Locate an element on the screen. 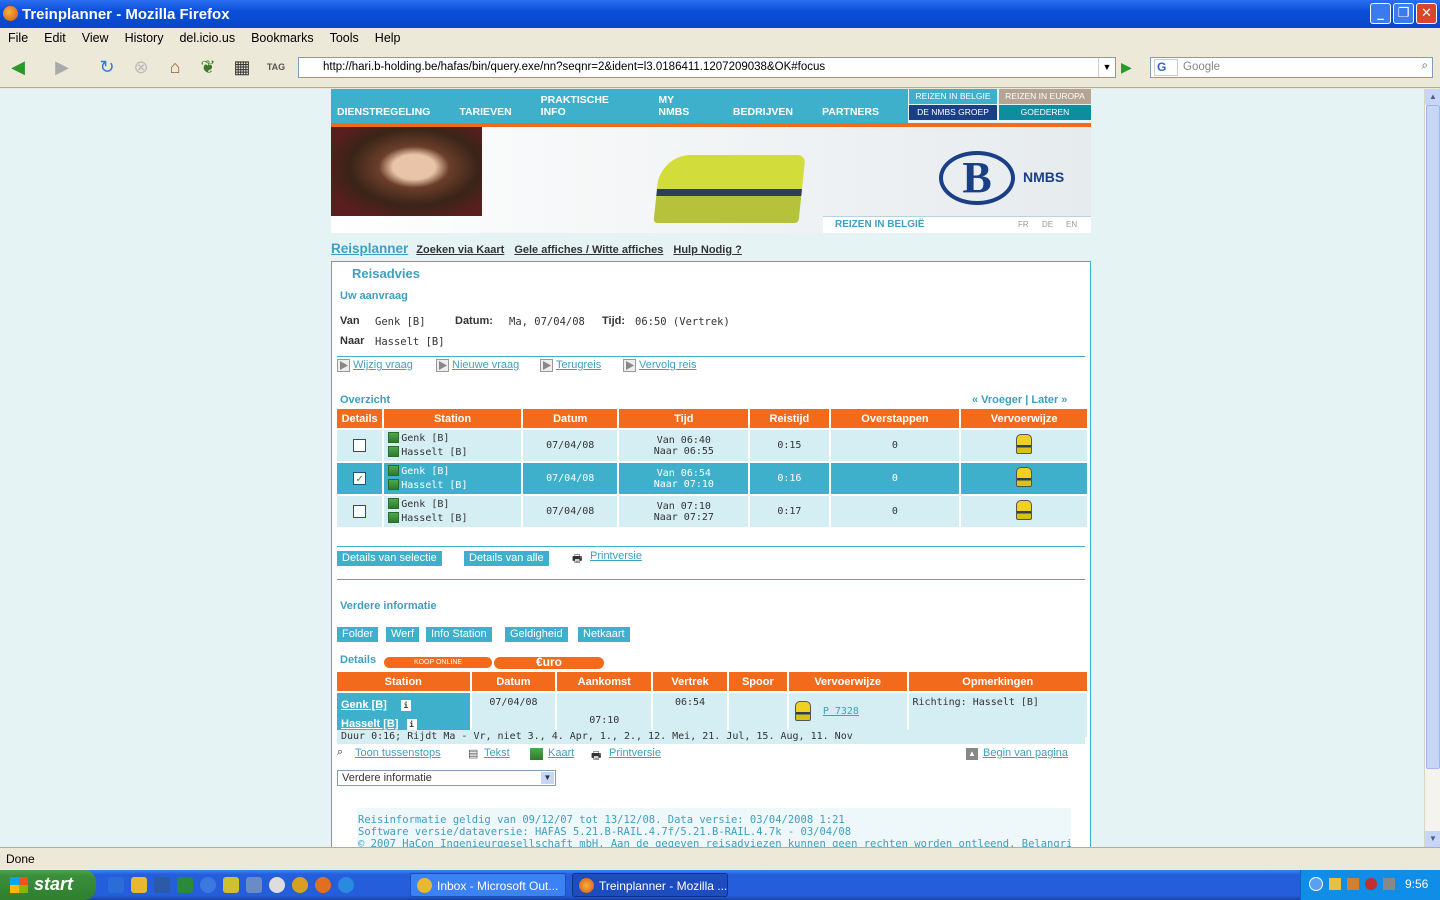 The width and height of the screenshot is (1440, 900). tekst-link: ▤ Tekst is located at coordinates (489, 753).